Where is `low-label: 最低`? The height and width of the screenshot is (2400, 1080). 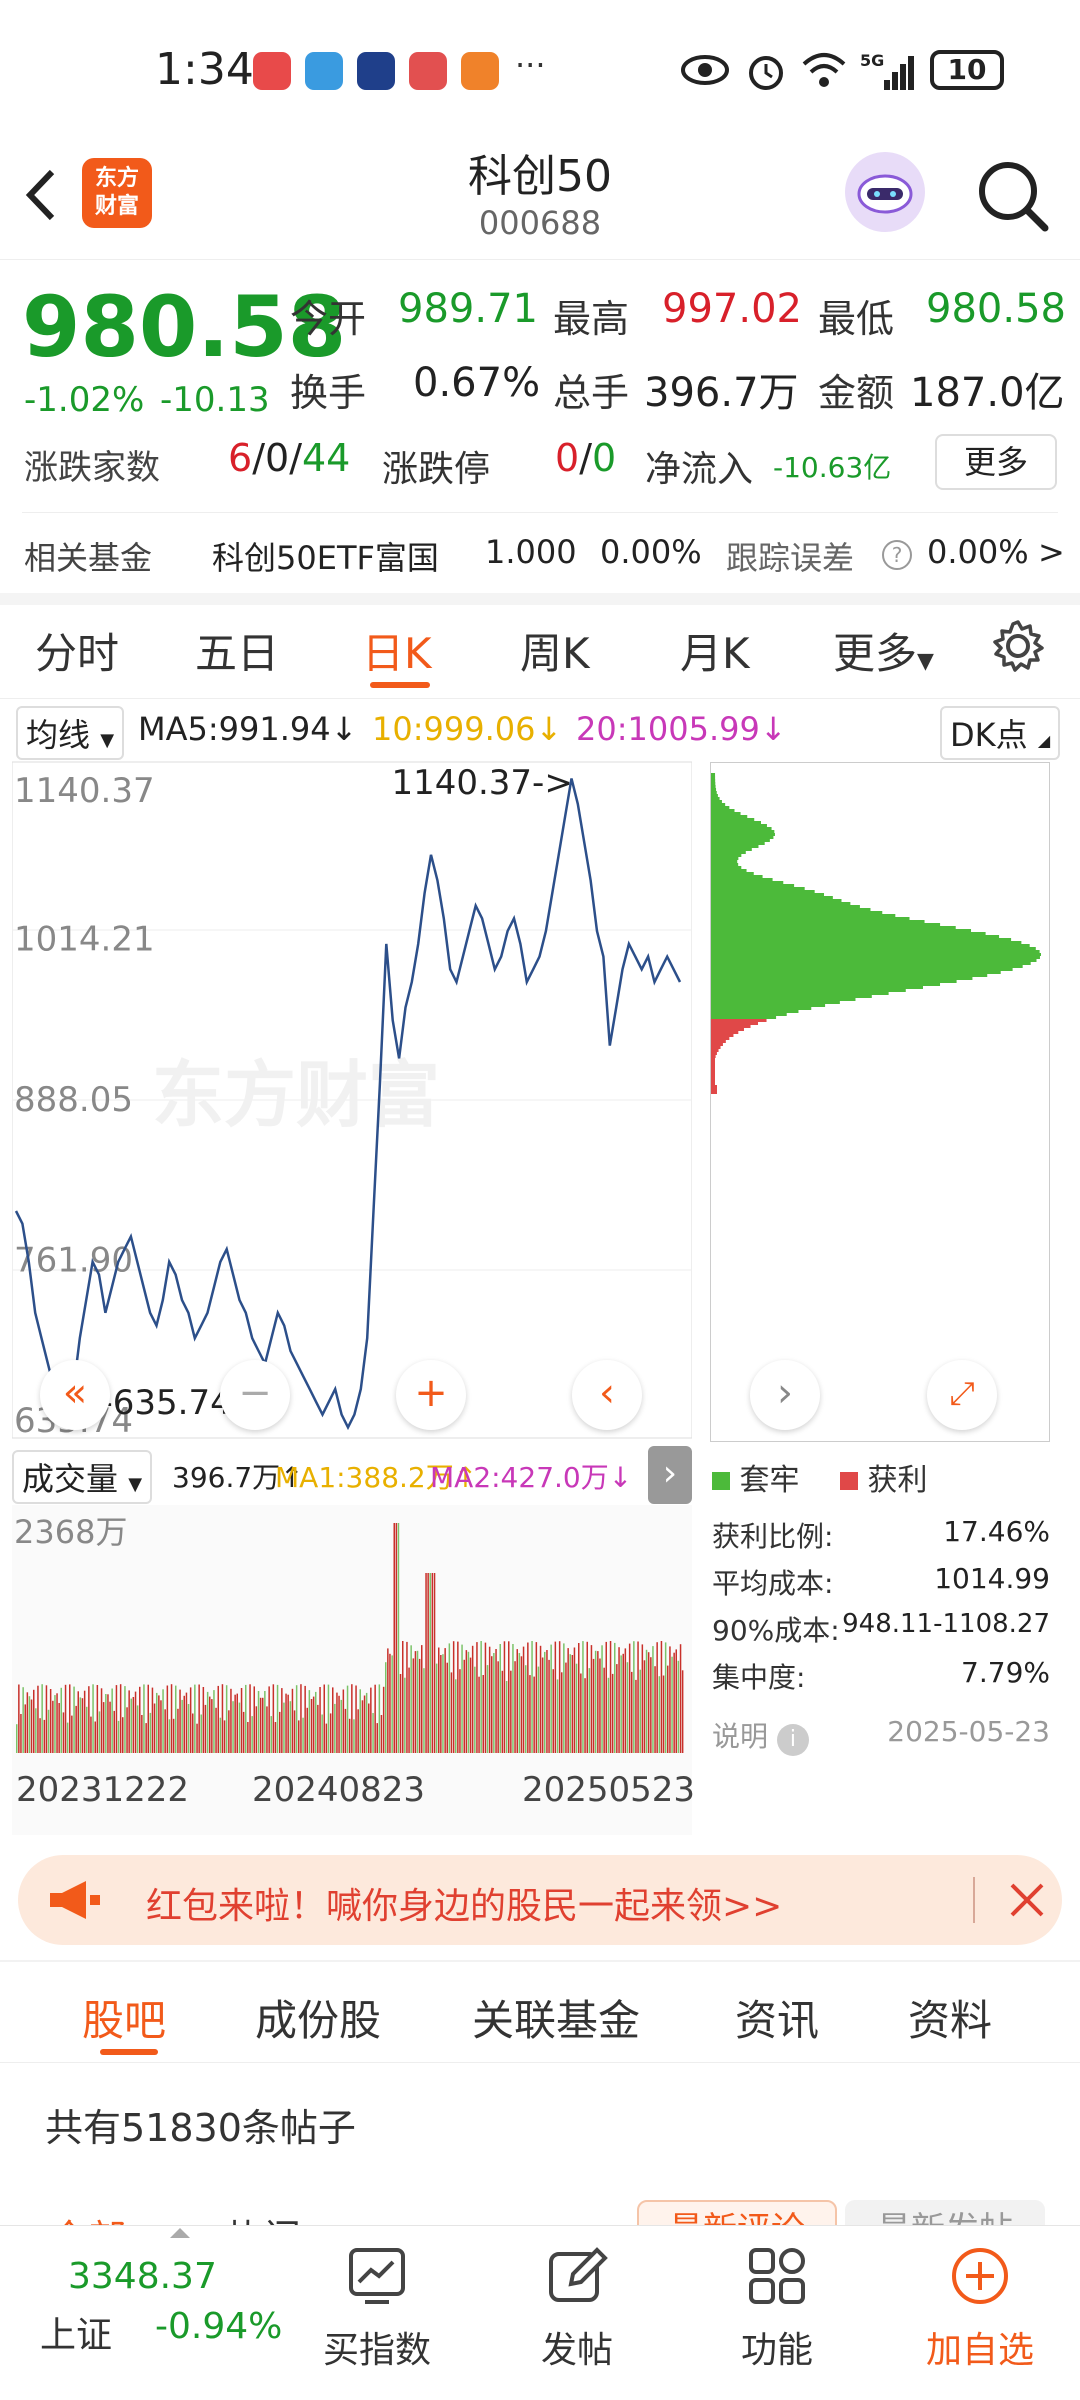 low-label: 最低 is located at coordinates (856, 319).